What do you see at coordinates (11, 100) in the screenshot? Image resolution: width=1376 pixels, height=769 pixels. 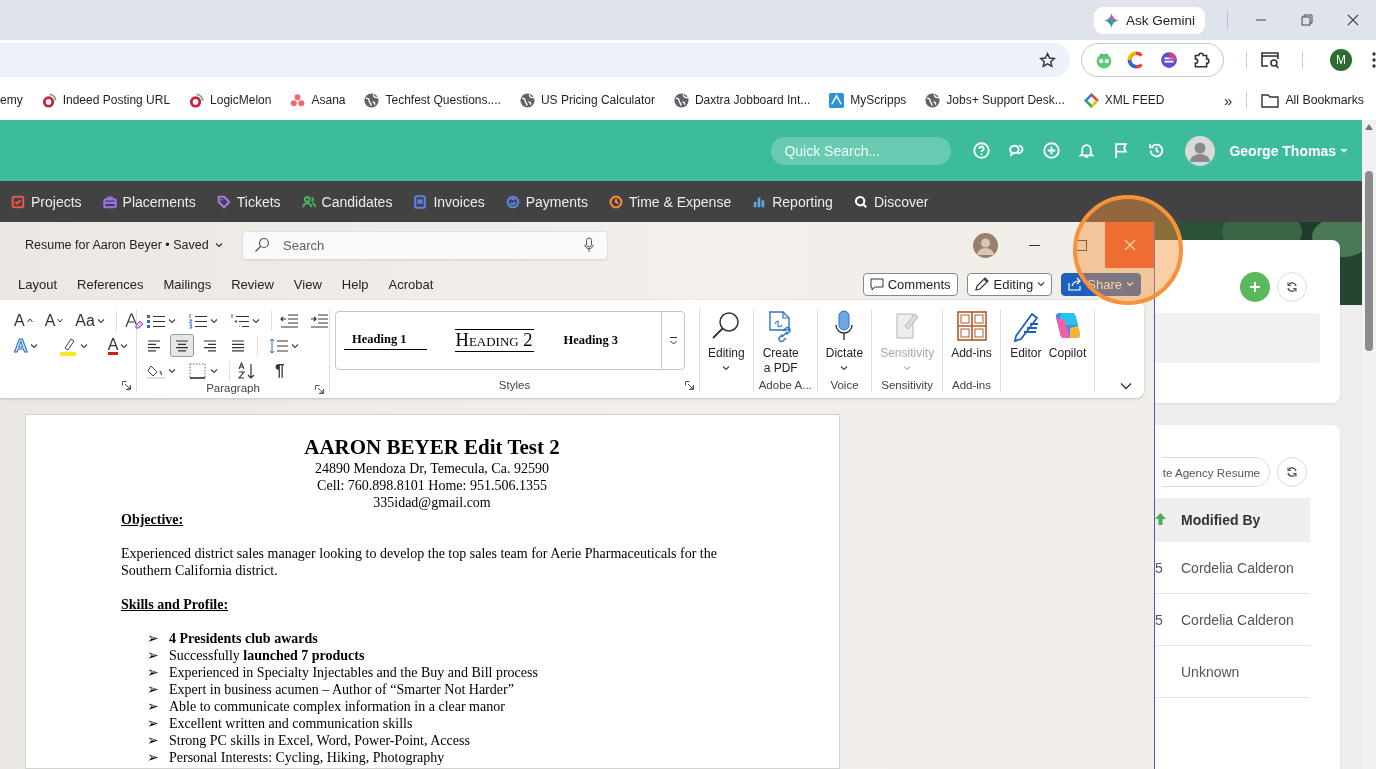 I see `bookmark-link: emy` at bounding box center [11, 100].